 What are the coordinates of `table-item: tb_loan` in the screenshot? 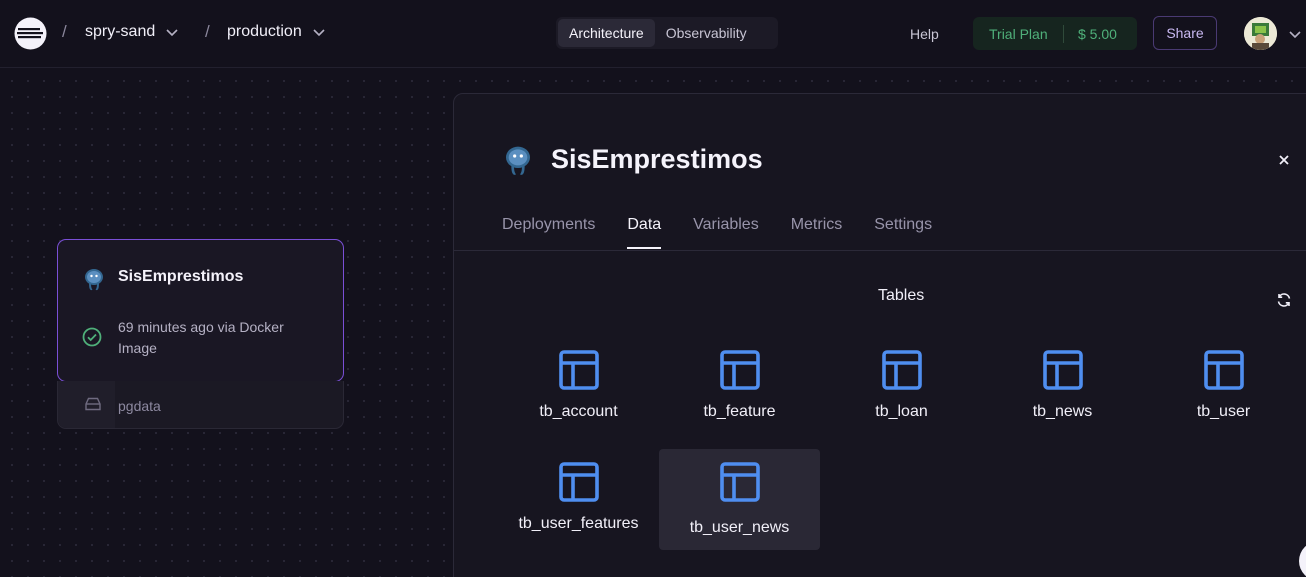 It's located at (901, 389).